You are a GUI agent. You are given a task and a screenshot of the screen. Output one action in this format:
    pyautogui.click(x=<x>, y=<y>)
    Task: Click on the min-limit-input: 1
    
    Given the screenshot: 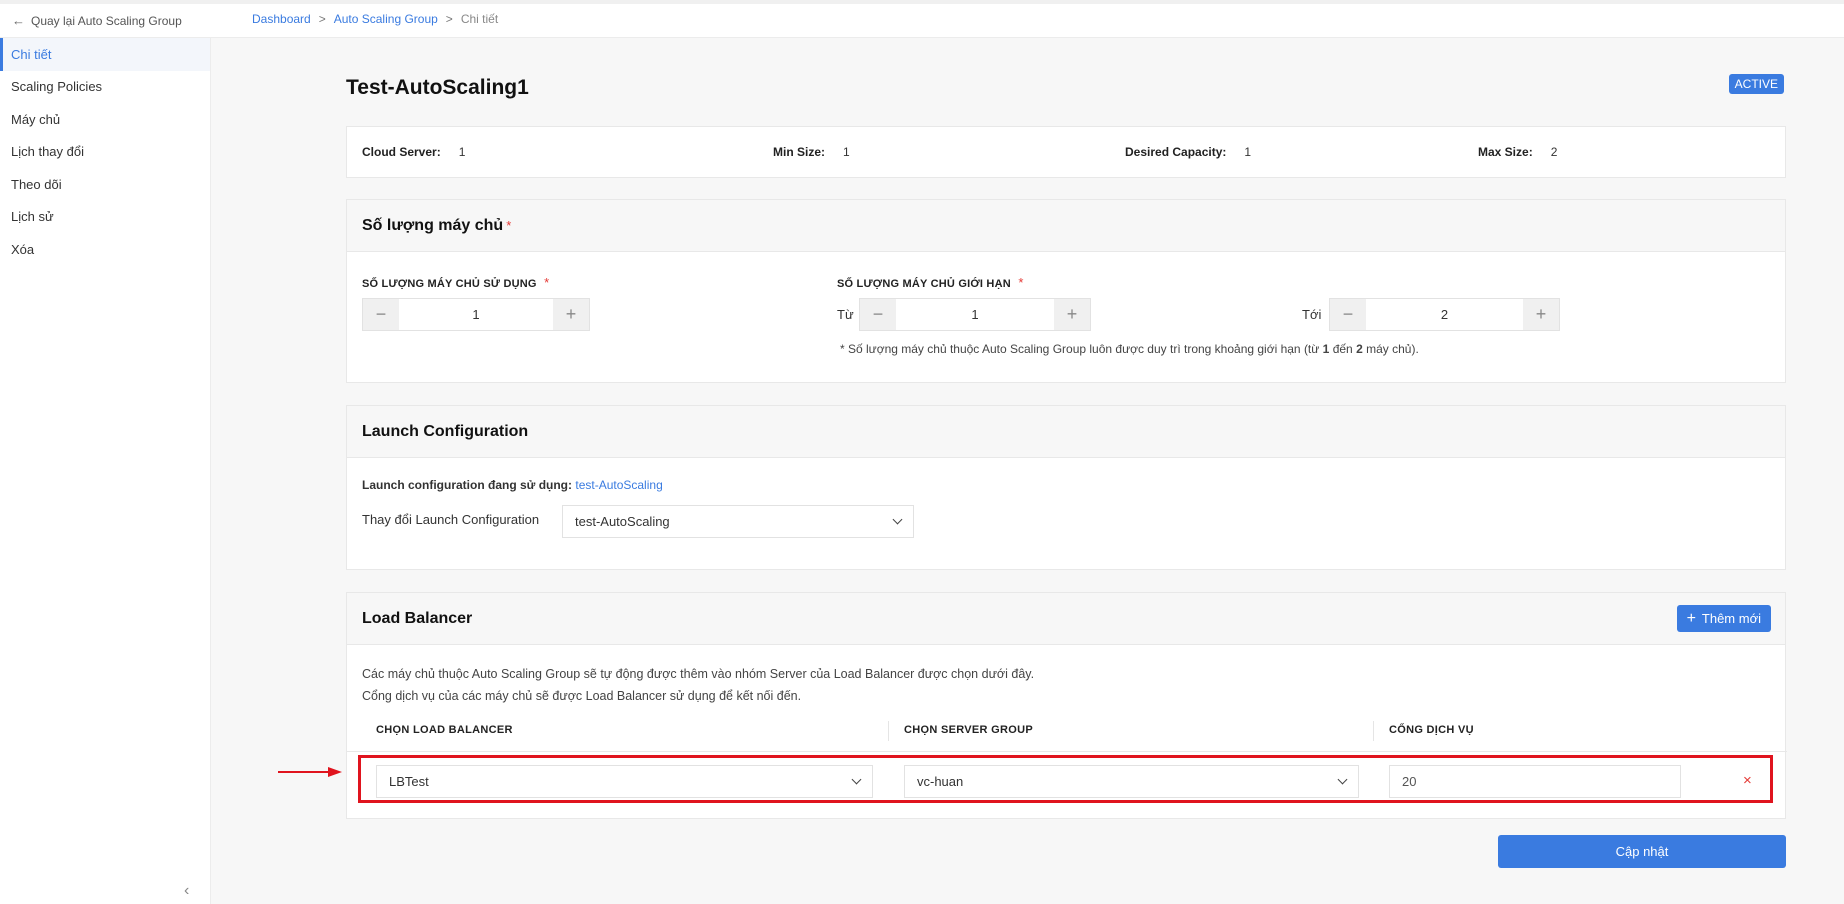 What is the action you would take?
    pyautogui.click(x=975, y=314)
    